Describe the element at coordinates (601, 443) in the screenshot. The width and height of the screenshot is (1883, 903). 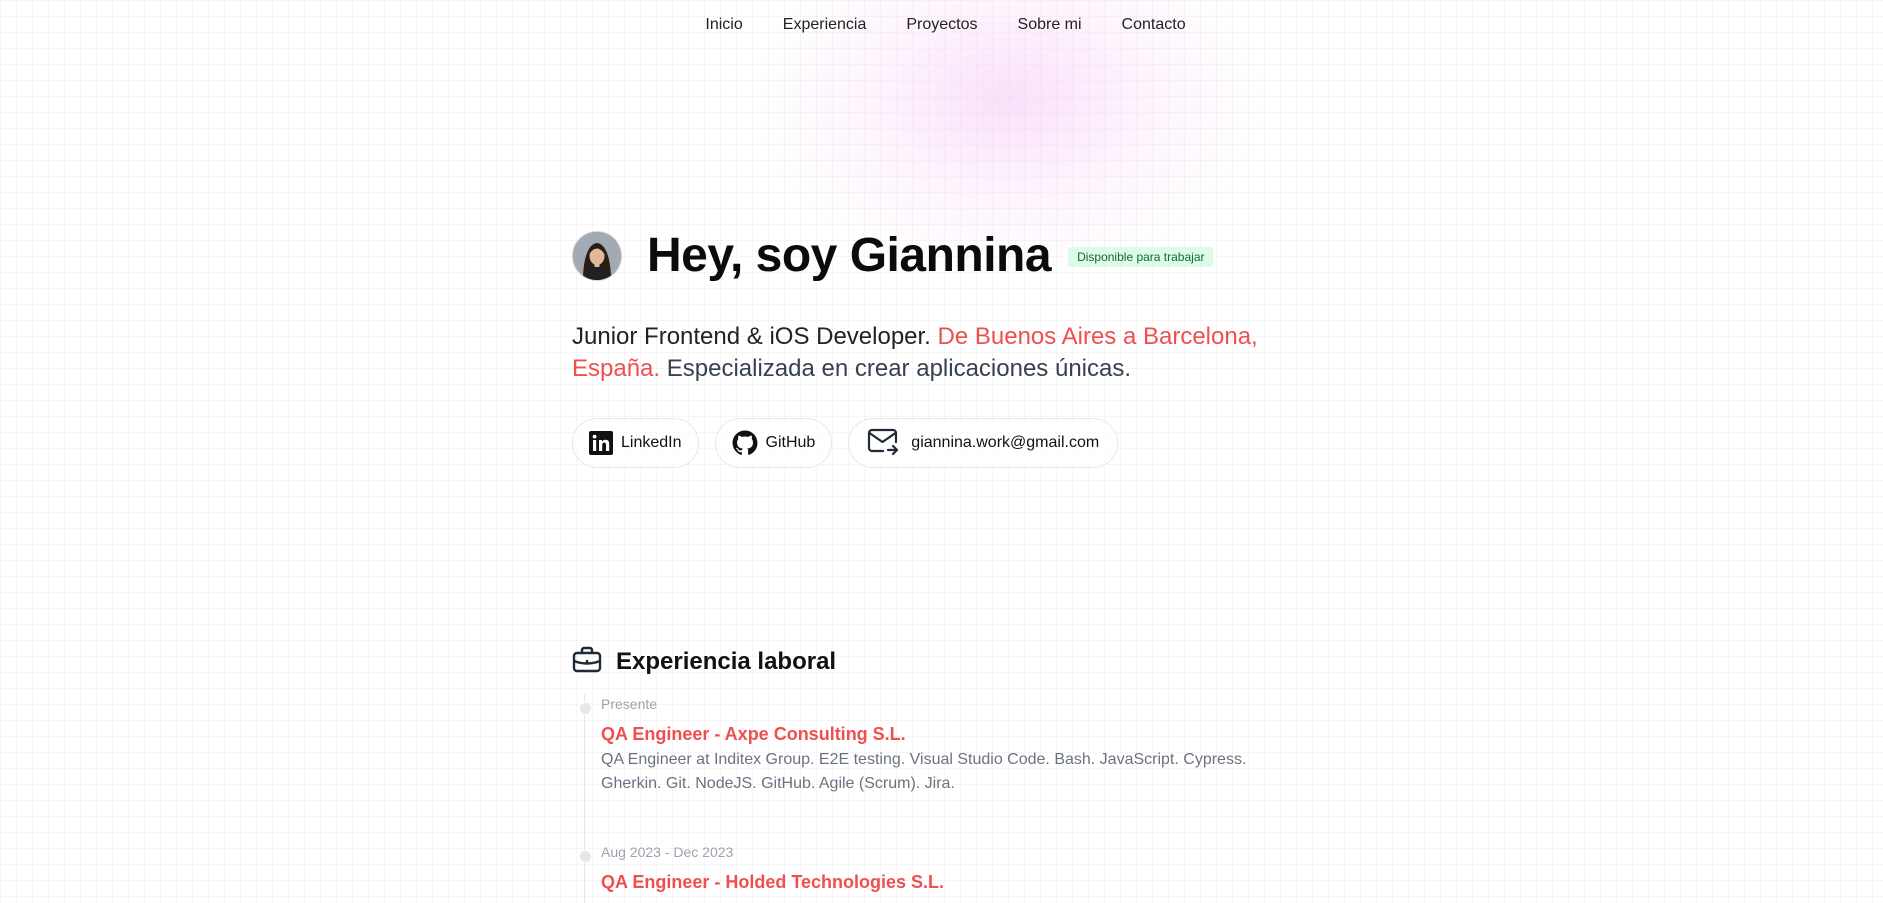
I see `linkedin-icon` at that location.